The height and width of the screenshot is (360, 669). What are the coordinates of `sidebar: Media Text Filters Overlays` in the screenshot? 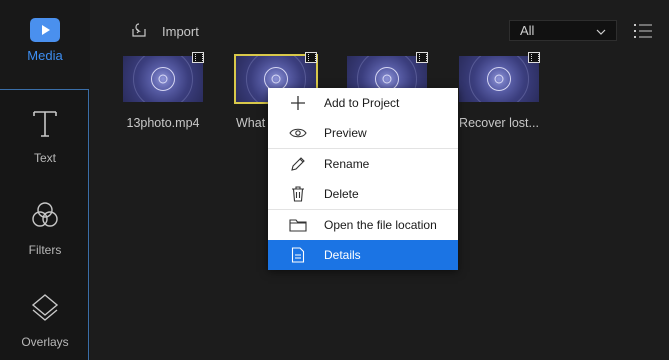 It's located at (45, 180).